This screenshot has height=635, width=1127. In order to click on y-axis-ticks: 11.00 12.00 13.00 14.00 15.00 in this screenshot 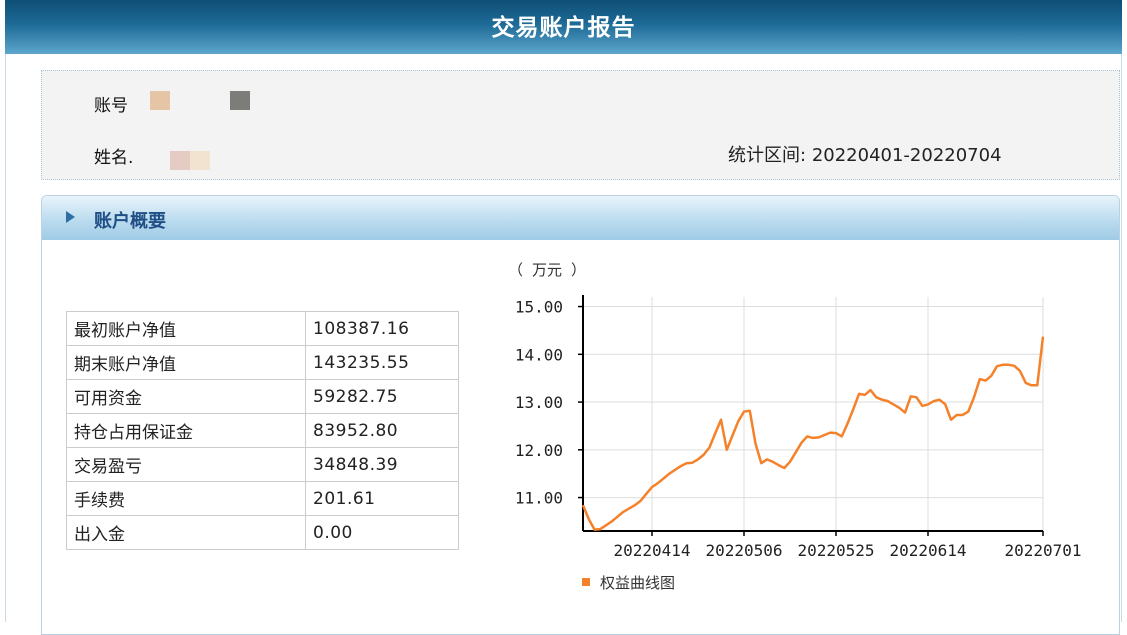, I will do `click(549, 403)`.